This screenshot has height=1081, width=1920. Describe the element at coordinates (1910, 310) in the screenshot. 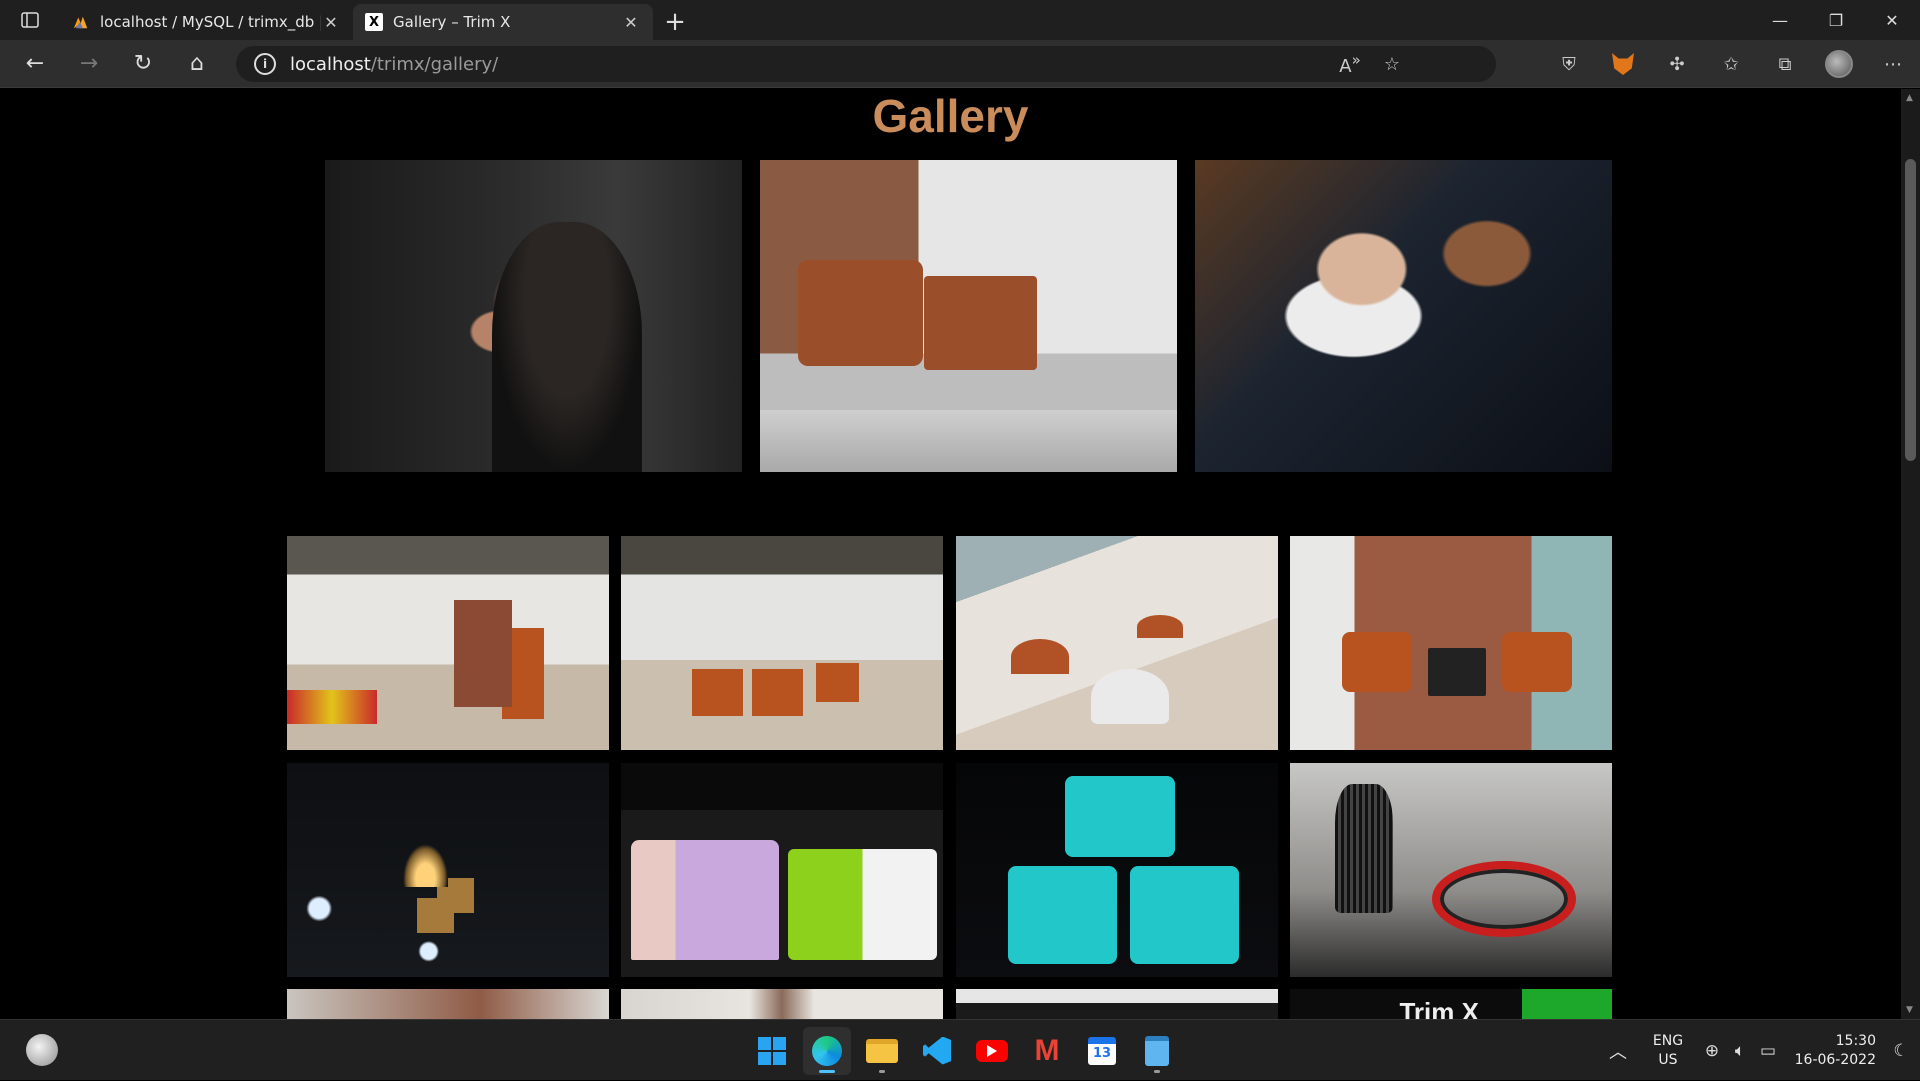

I see `scrollbar-thumb` at that location.